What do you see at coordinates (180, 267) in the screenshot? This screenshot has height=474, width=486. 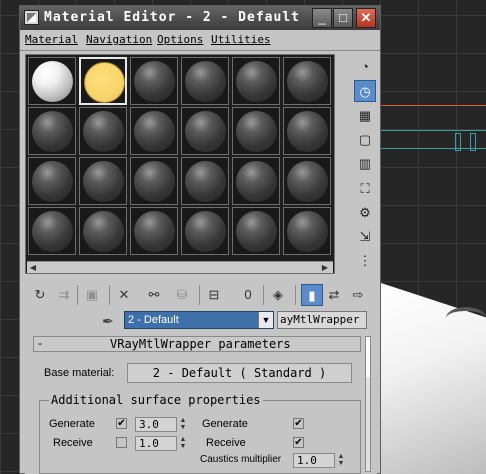 I see `horizontal-scrollbar: ◀ ▶` at bounding box center [180, 267].